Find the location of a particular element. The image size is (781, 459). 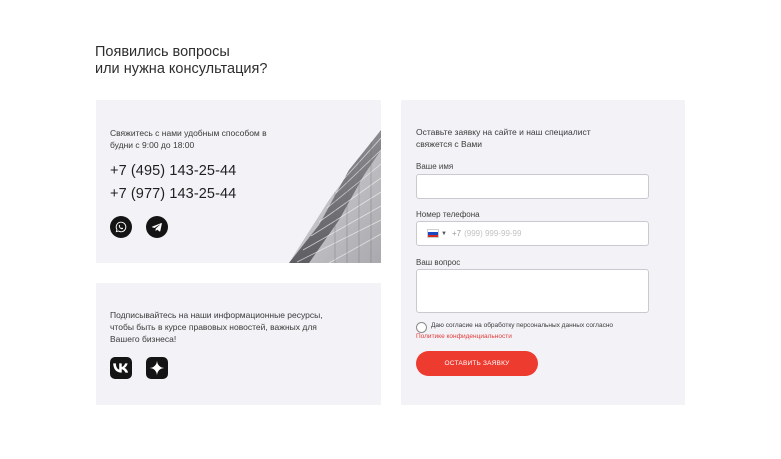

whatsapp-icon is located at coordinates (121, 227).